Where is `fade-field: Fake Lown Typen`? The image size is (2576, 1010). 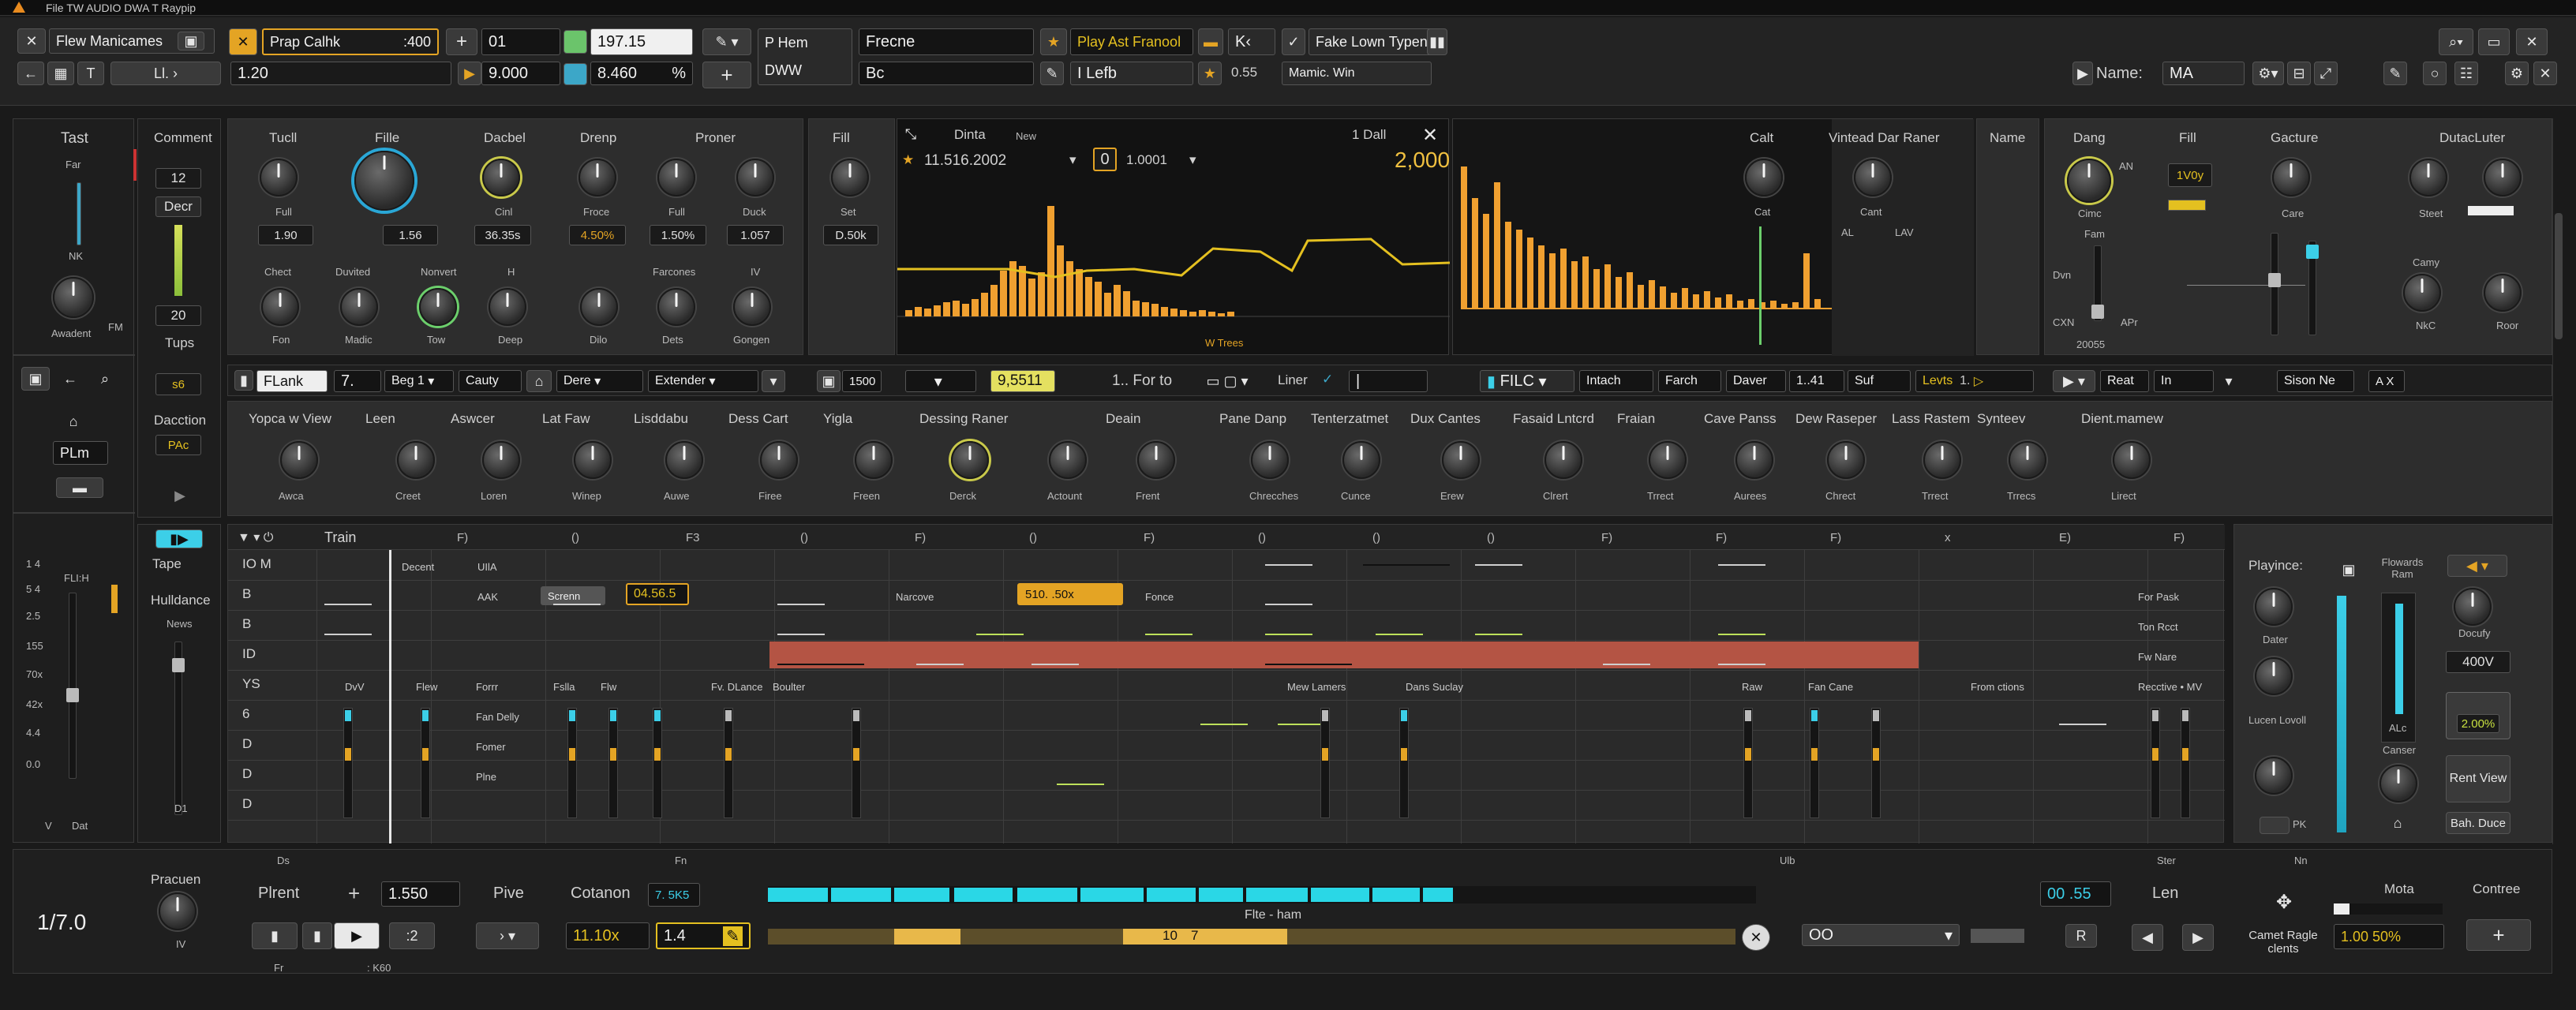
fade-field: Fake Lown Typen is located at coordinates (1376, 41).